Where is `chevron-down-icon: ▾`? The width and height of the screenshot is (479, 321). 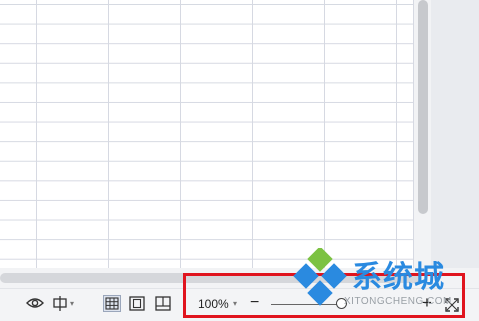
chevron-down-icon: ▾ is located at coordinates (72, 303).